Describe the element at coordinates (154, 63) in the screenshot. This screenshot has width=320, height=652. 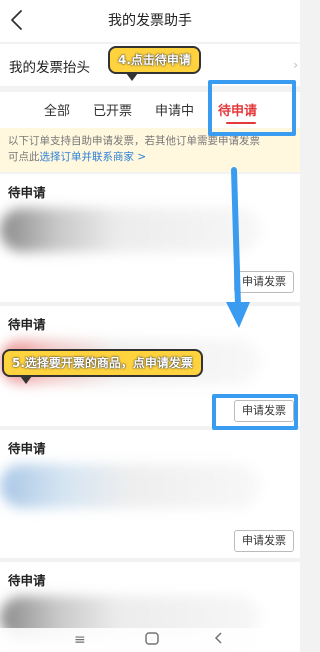
I see `tutorial-callout-step4: 4.点击待申请` at that location.